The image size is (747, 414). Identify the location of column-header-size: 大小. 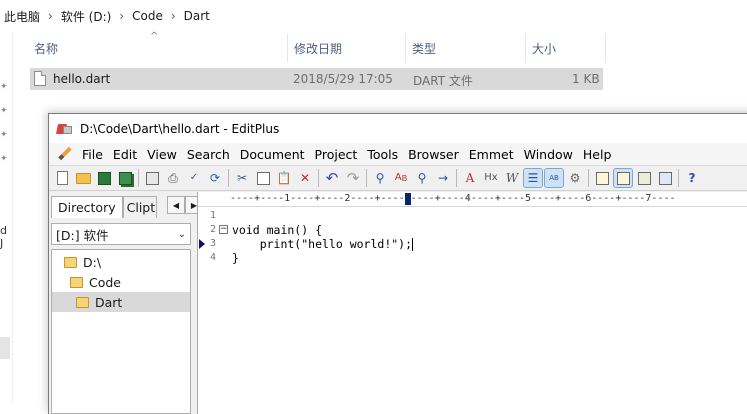
(566, 48).